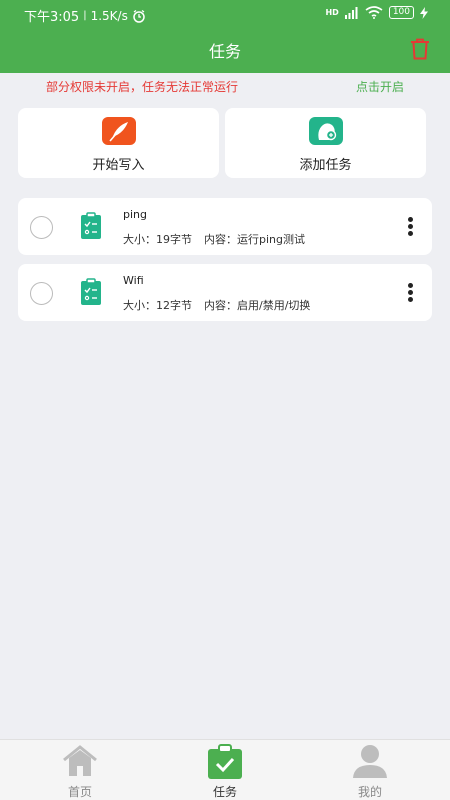 Image resolution: width=450 pixels, height=800 pixels. I want to click on battery-indicator: 100, so click(401, 12).